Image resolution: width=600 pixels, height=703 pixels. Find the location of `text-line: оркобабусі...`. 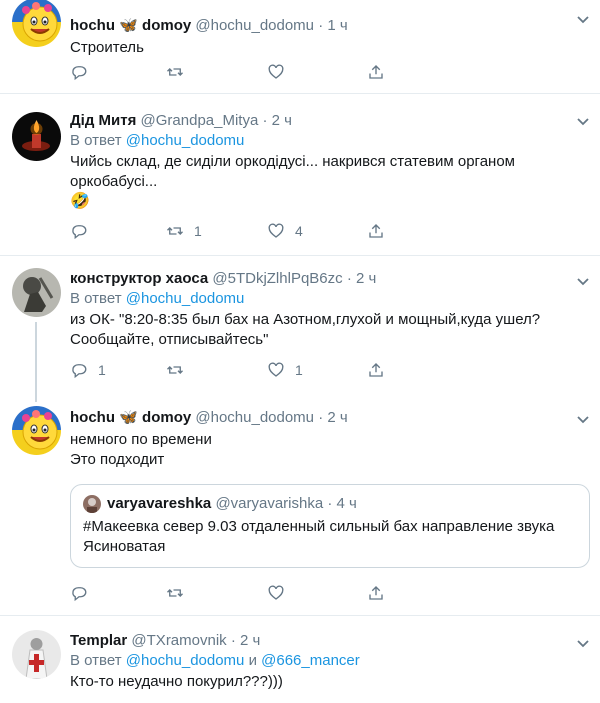

text-line: оркобабусі... is located at coordinates (114, 181).